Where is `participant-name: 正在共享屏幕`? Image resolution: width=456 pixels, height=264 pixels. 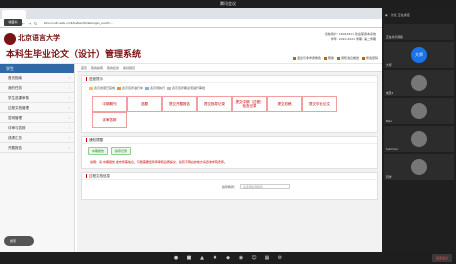 participant-name: 正在共享屏幕 is located at coordinates (394, 37).